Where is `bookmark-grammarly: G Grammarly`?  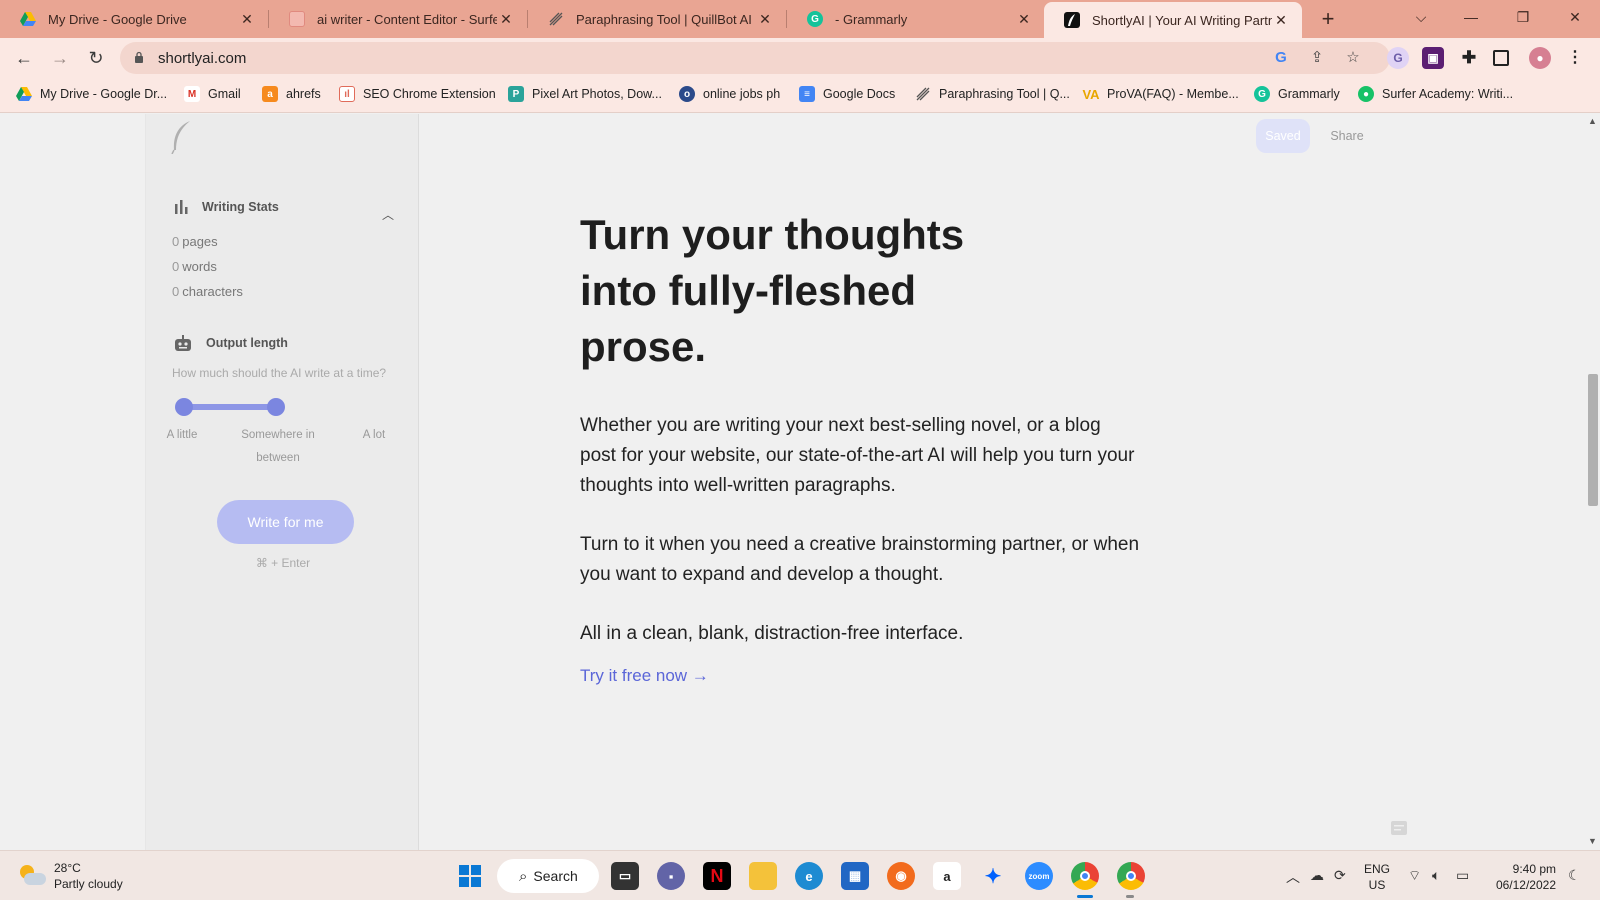
bookmark-grammarly: G Grammarly is located at coordinates (1297, 94).